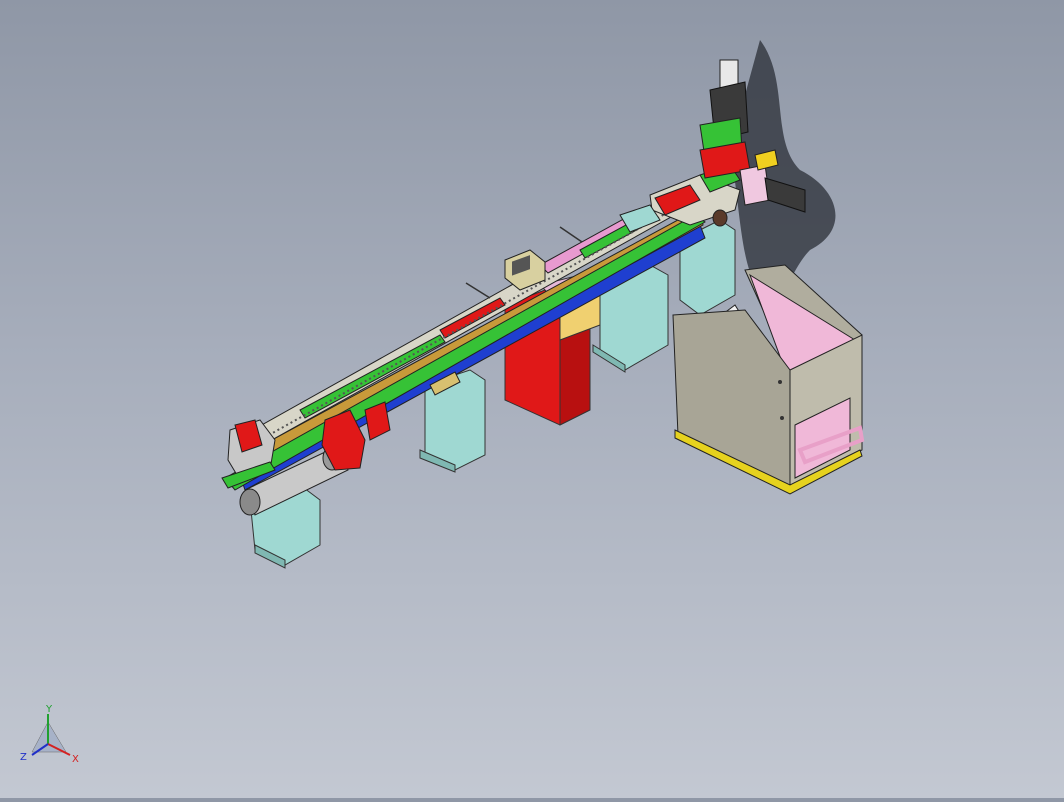  Describe the element at coordinates (75, 759) in the screenshot. I see `x-axis-label: X` at that location.